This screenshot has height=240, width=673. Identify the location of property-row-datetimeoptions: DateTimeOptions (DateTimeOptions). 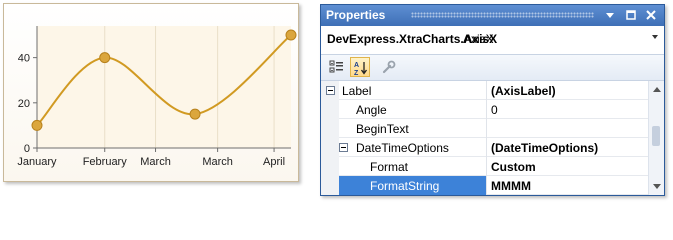
(484, 147).